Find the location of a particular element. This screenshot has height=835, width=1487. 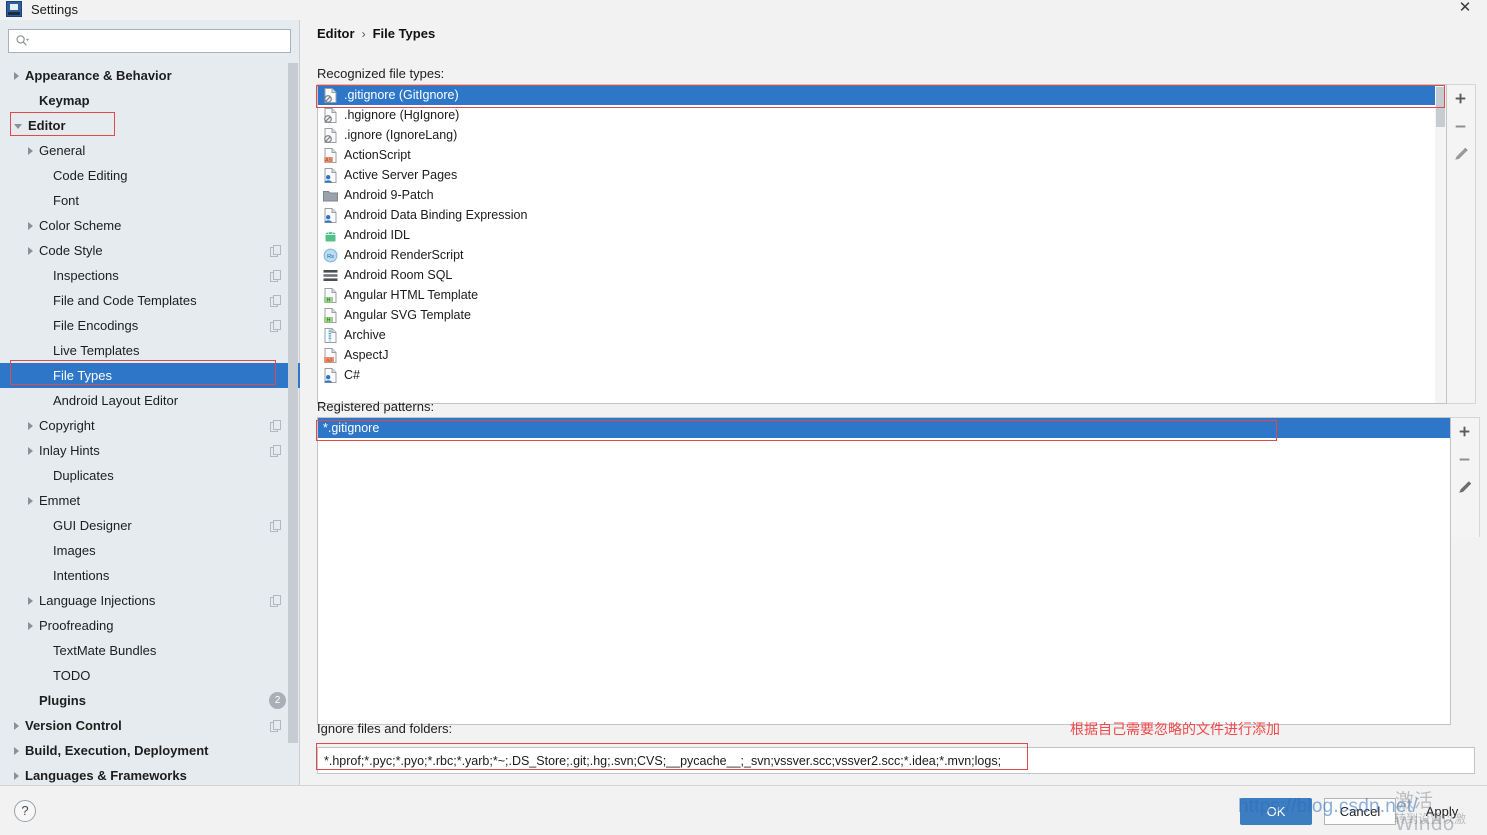

file-type-row: Android IDL is located at coordinates (882, 235).